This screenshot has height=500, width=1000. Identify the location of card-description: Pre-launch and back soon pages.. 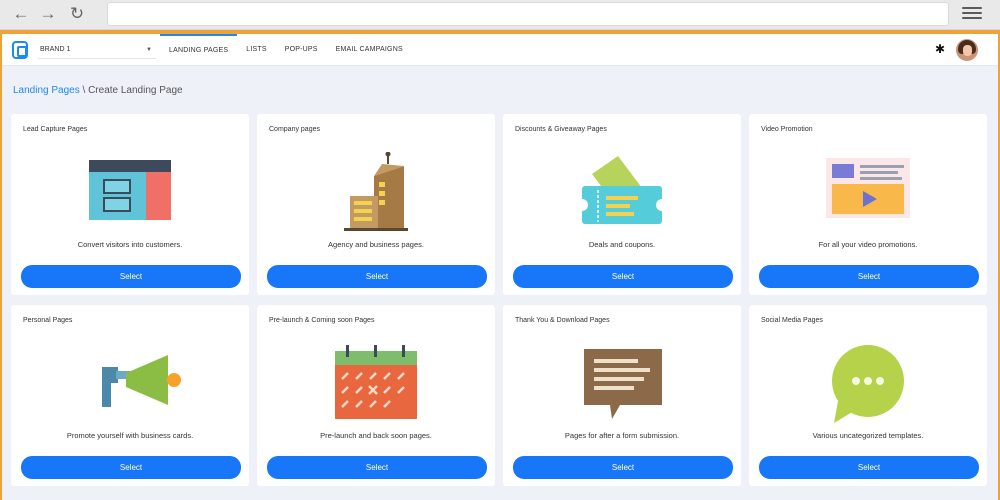
(376, 435).